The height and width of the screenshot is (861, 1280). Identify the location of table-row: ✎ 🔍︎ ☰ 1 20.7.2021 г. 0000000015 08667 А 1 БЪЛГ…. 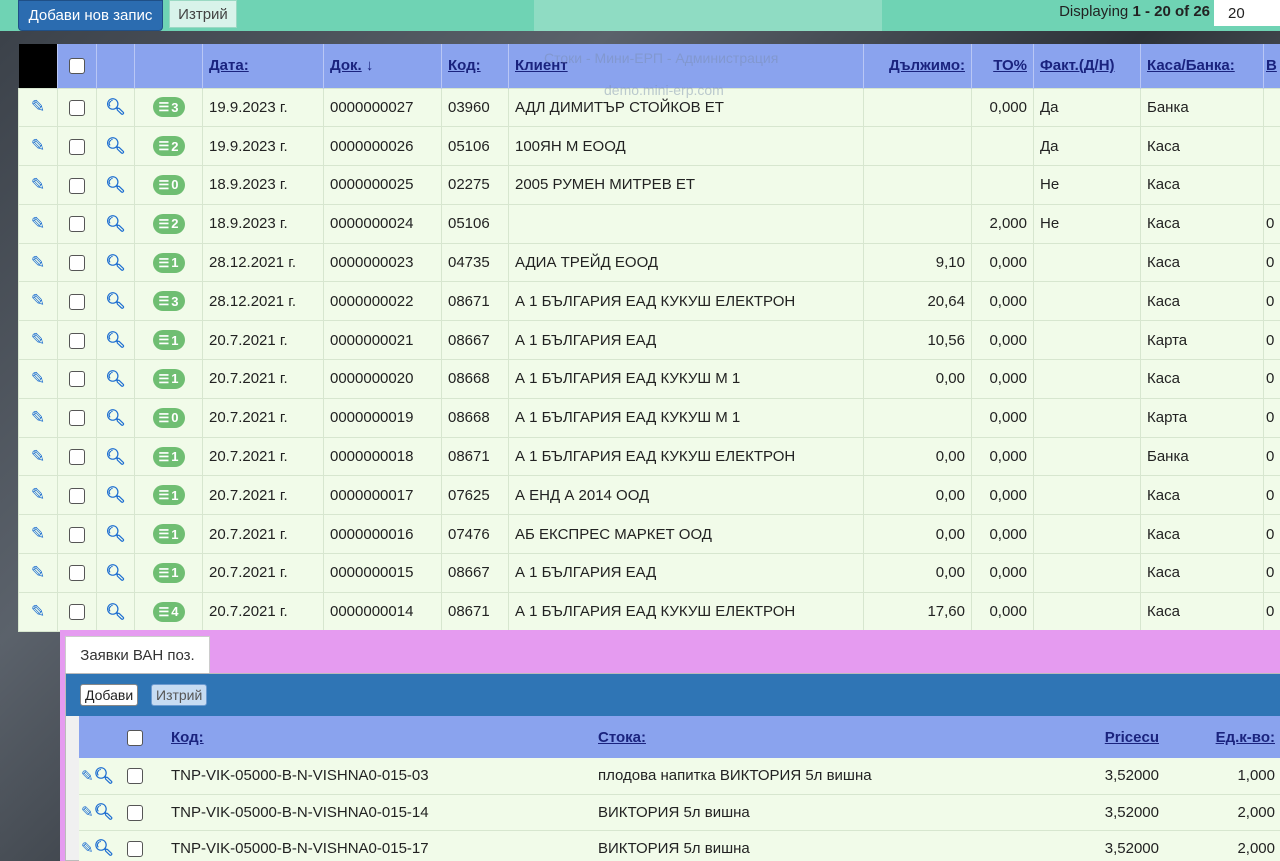
(649, 573).